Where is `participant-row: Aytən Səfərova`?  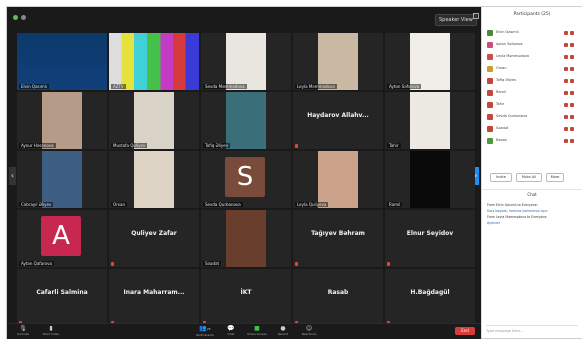 participant-row: Aytən Səfərova is located at coordinates (532, 45).